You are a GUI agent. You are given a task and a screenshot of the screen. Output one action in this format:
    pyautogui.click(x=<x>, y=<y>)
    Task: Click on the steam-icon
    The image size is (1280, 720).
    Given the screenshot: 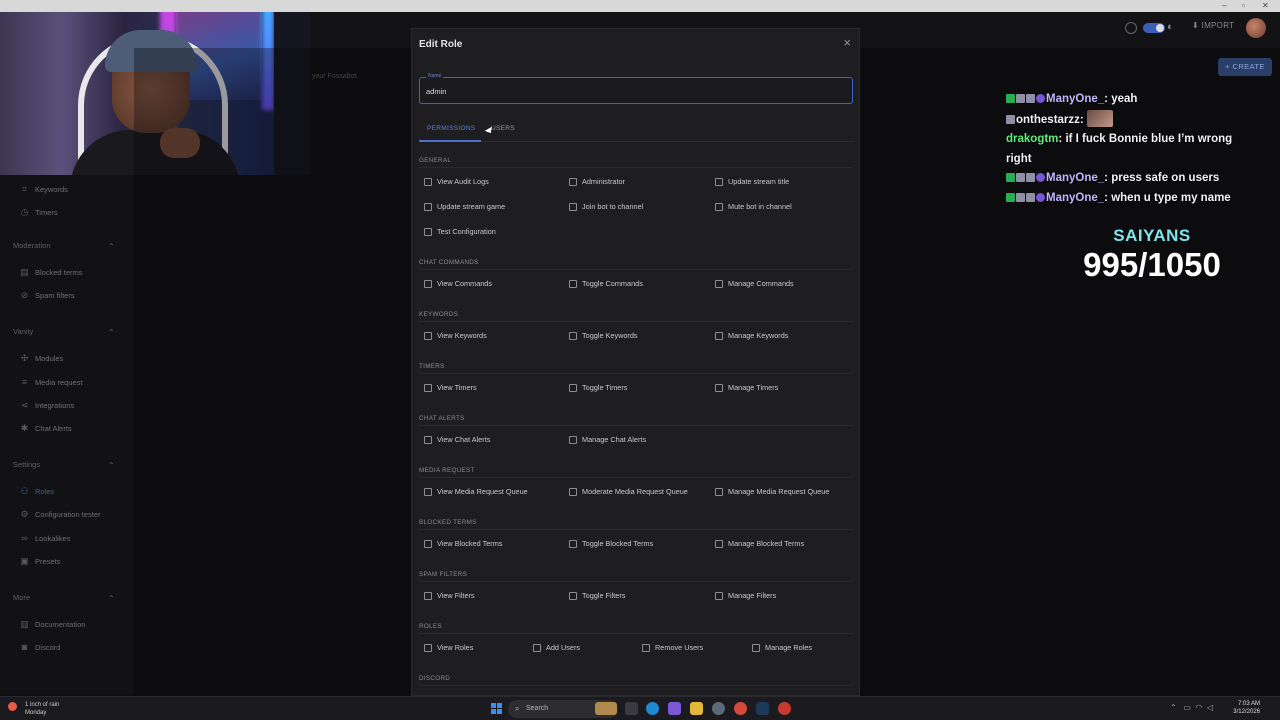 What is the action you would take?
    pyautogui.click(x=762, y=708)
    